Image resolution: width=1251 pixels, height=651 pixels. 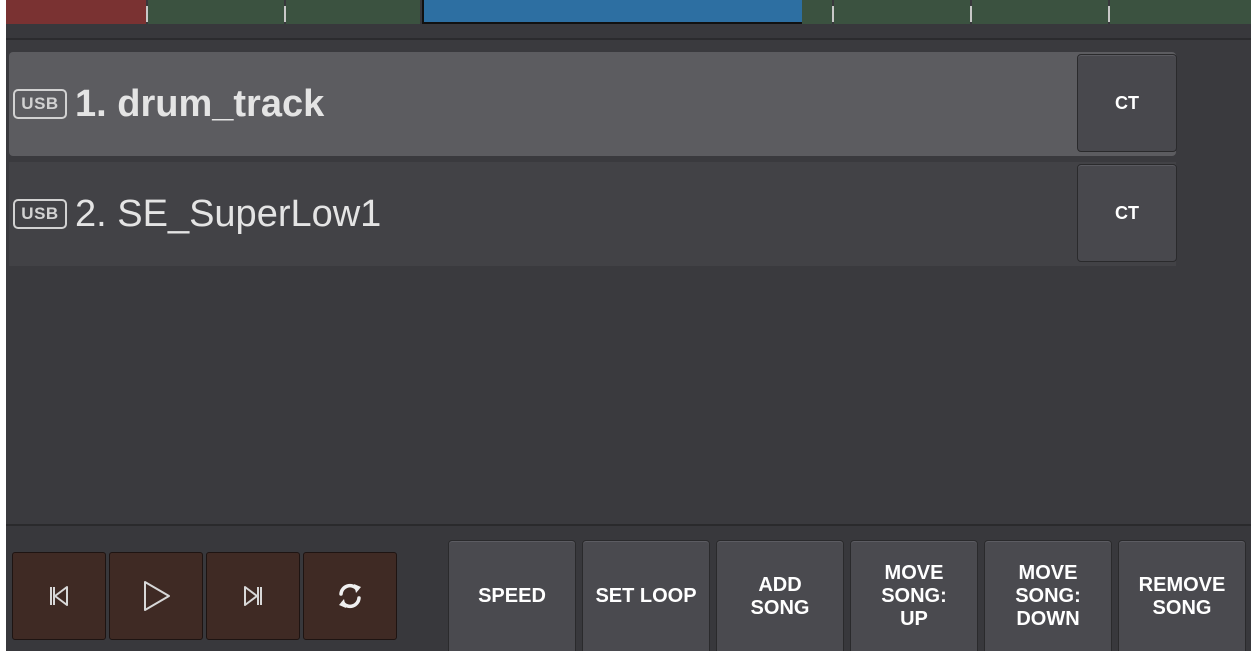 I want to click on repeat-button, so click(x=350, y=596).